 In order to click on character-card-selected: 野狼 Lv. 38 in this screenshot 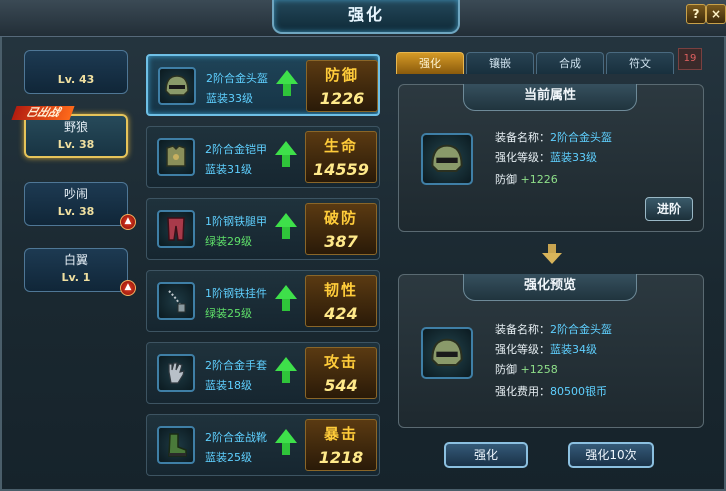, I will do `click(76, 136)`.